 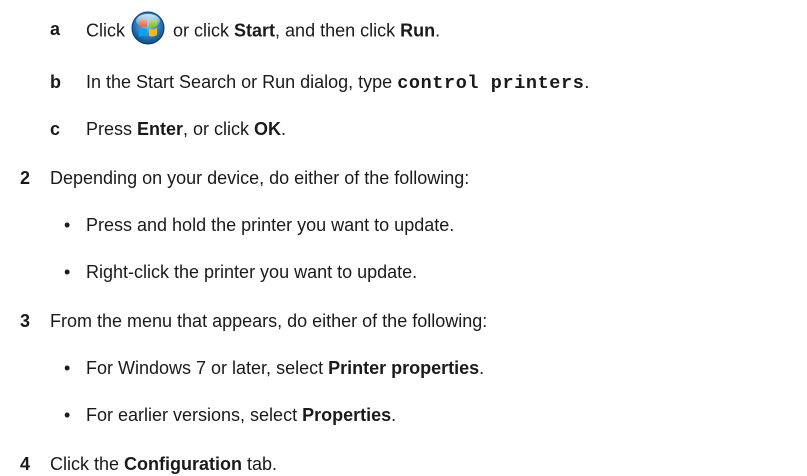 I want to click on ok-label: OK, so click(x=268, y=129).